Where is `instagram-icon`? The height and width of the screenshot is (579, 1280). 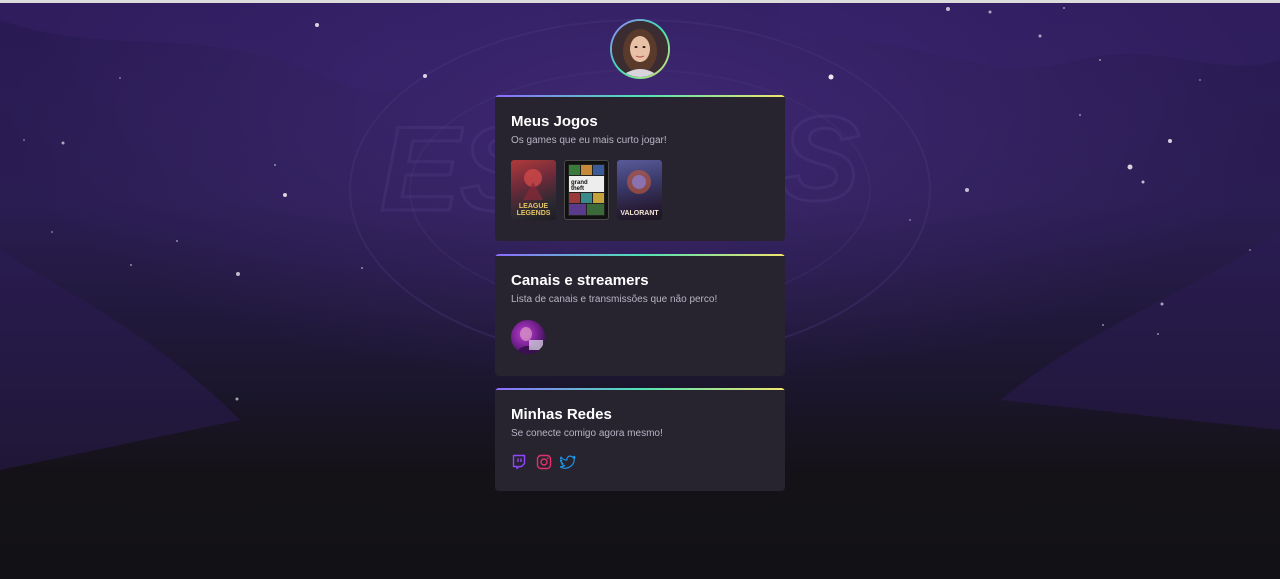 instagram-icon is located at coordinates (544, 462).